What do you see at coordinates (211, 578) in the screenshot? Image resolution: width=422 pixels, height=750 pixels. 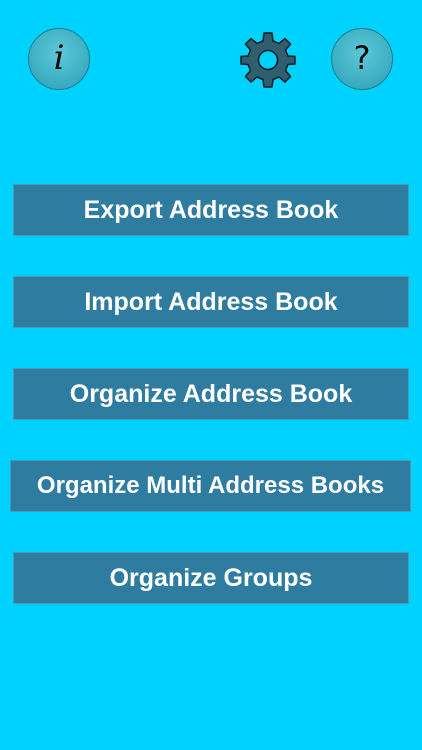 I see `organize-groups-button: Organize Groups` at bounding box center [211, 578].